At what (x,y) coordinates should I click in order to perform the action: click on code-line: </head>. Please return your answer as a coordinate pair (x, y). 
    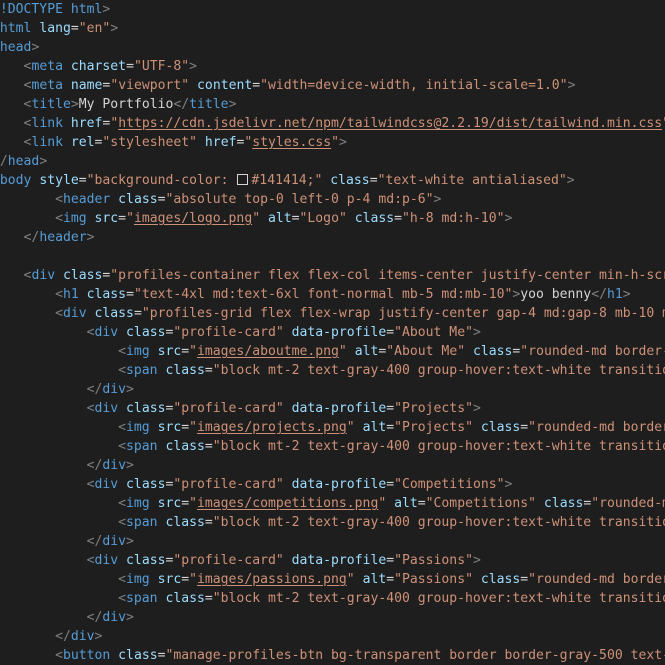
    Looking at the image, I should click on (23, 161).